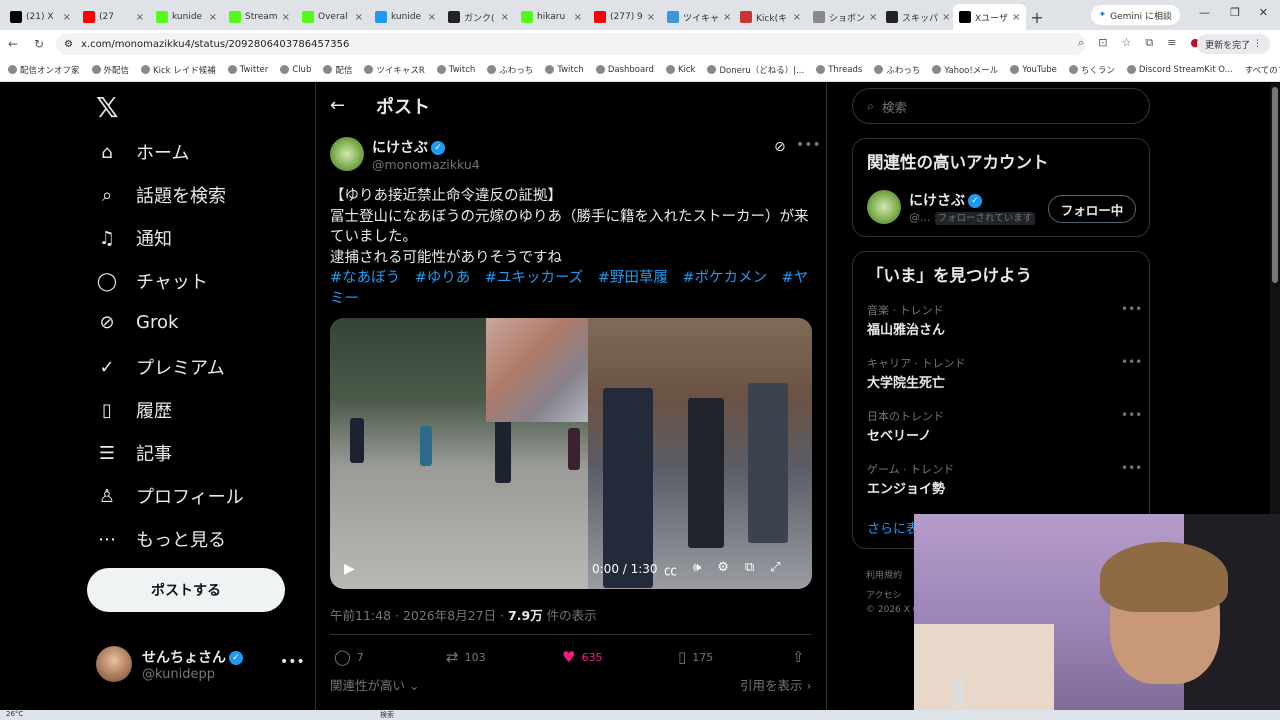 This screenshot has height=720, width=1280. I want to click on nav-item: ⋯ もっと見る, so click(161, 539).